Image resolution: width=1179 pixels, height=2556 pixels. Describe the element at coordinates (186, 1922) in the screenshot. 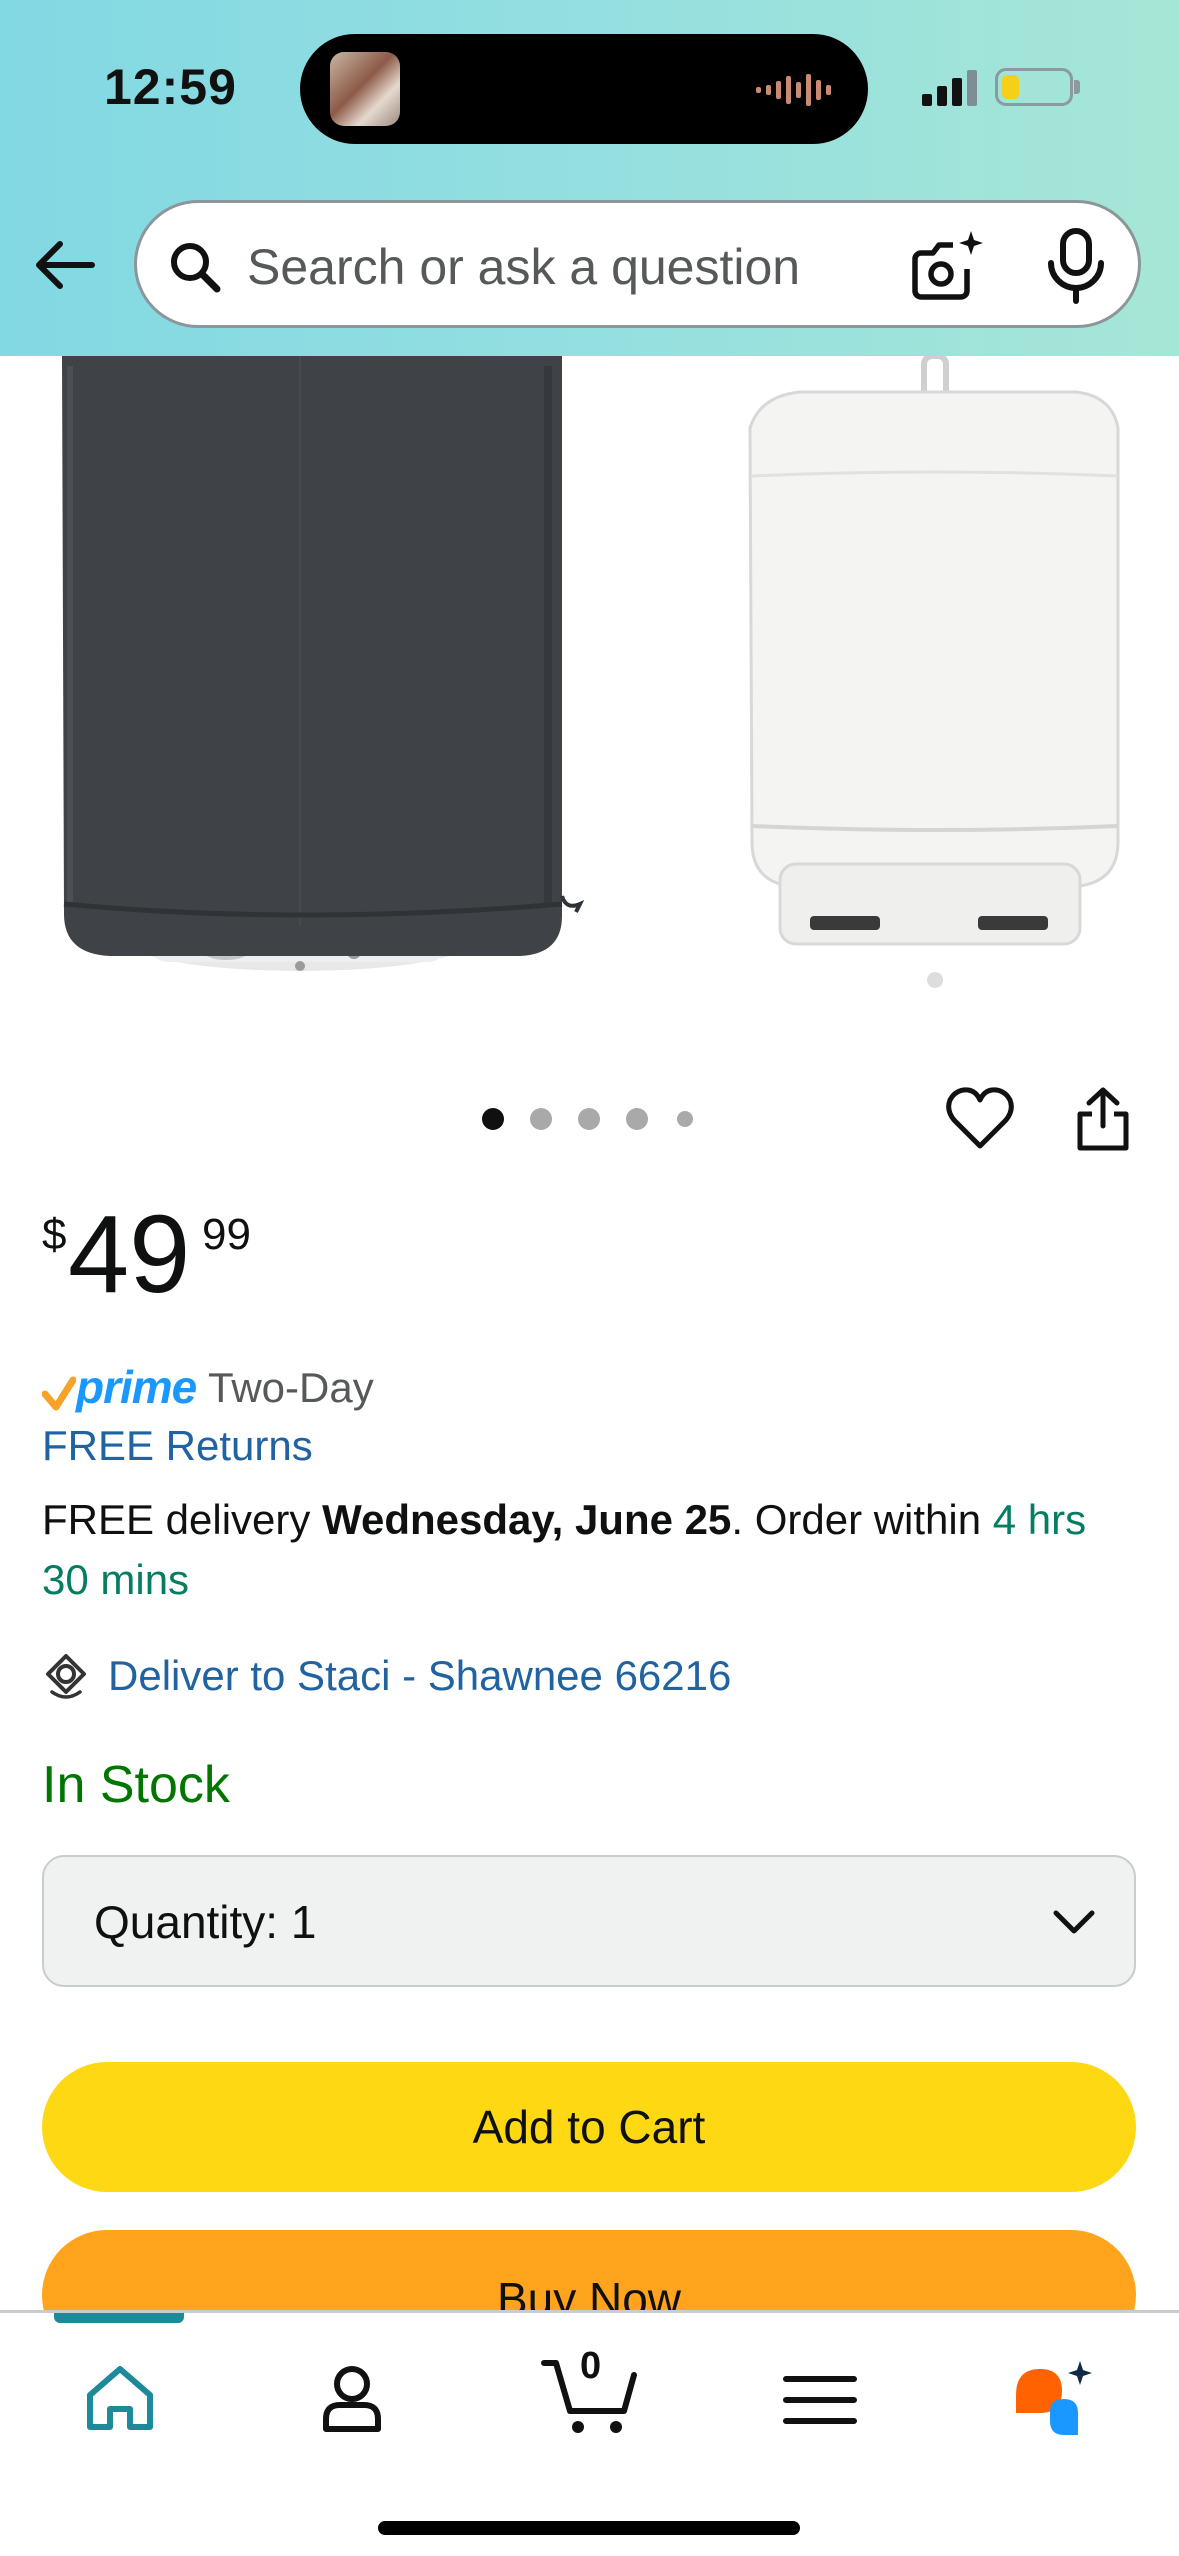

I see `quantity-label-text: Quantity:` at that location.